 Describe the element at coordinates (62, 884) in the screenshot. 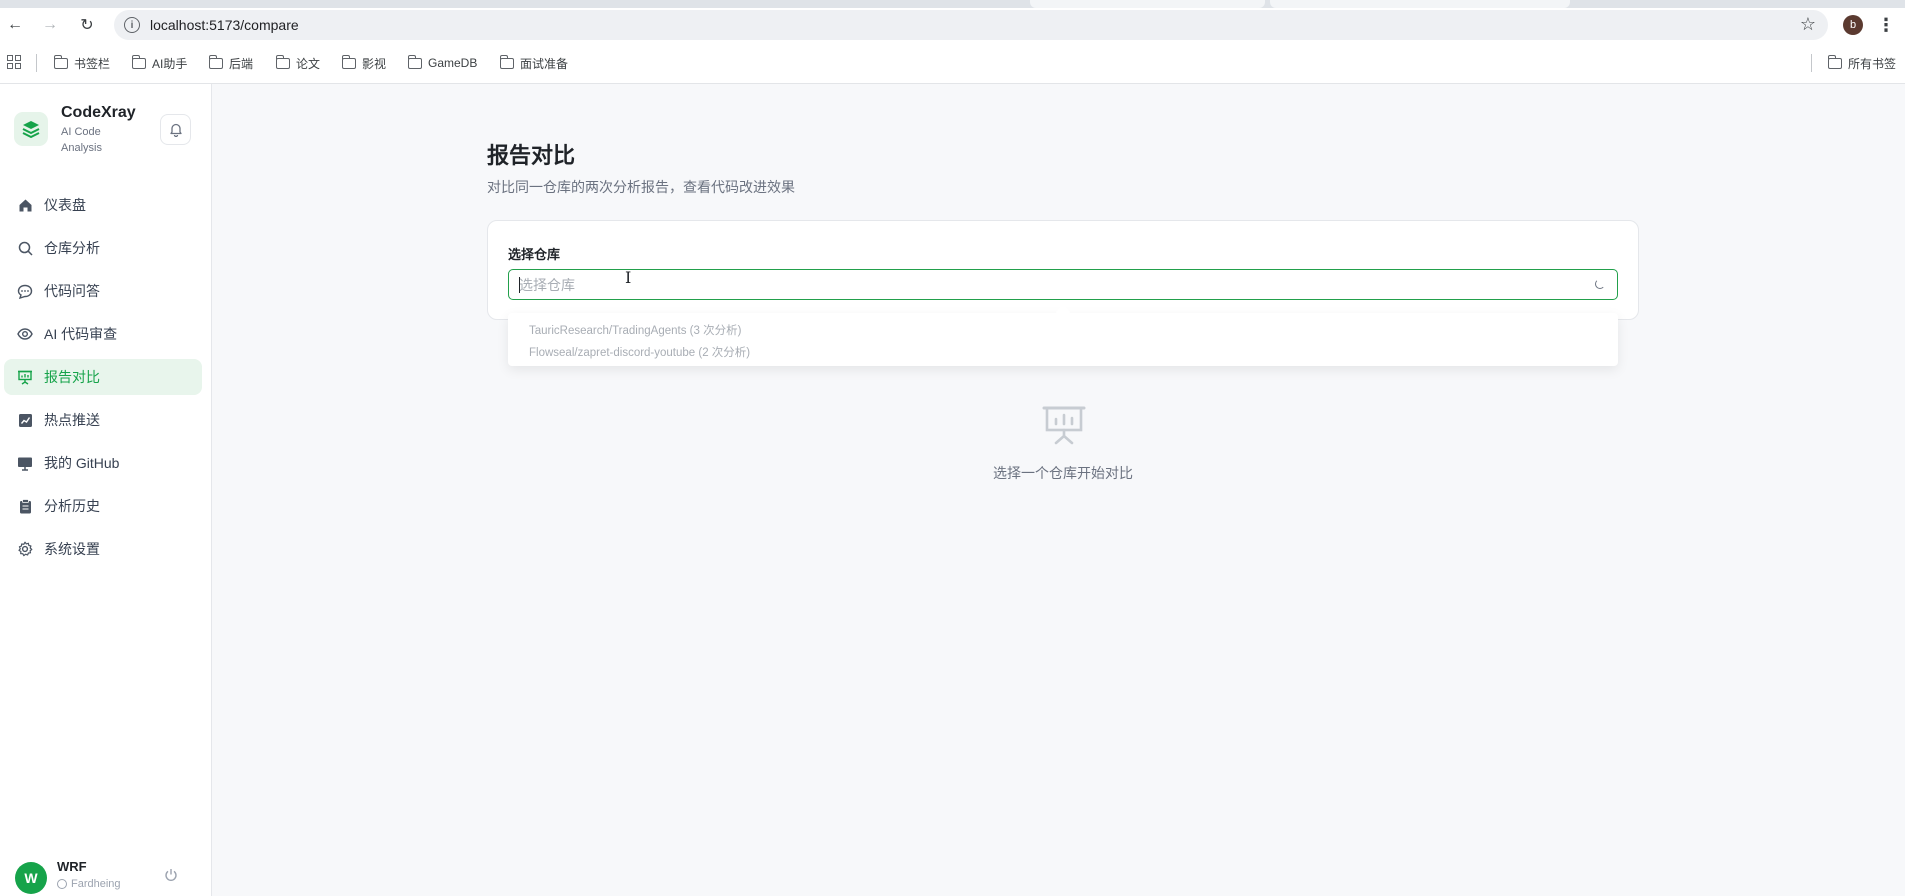

I see `github-icon` at that location.